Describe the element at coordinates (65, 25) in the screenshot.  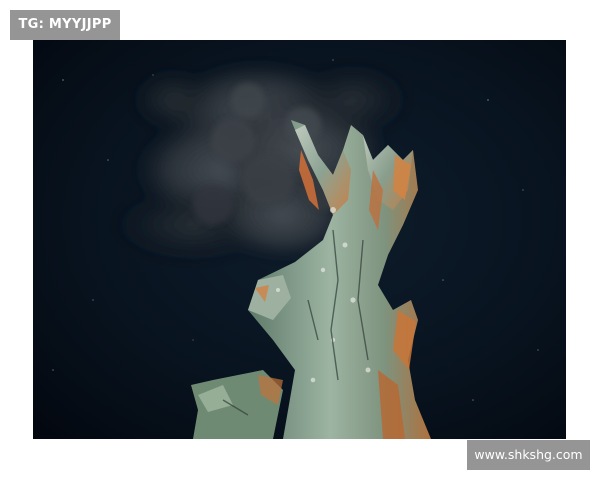
I see `watermark-top-left: TG: MYYJJPP` at that location.